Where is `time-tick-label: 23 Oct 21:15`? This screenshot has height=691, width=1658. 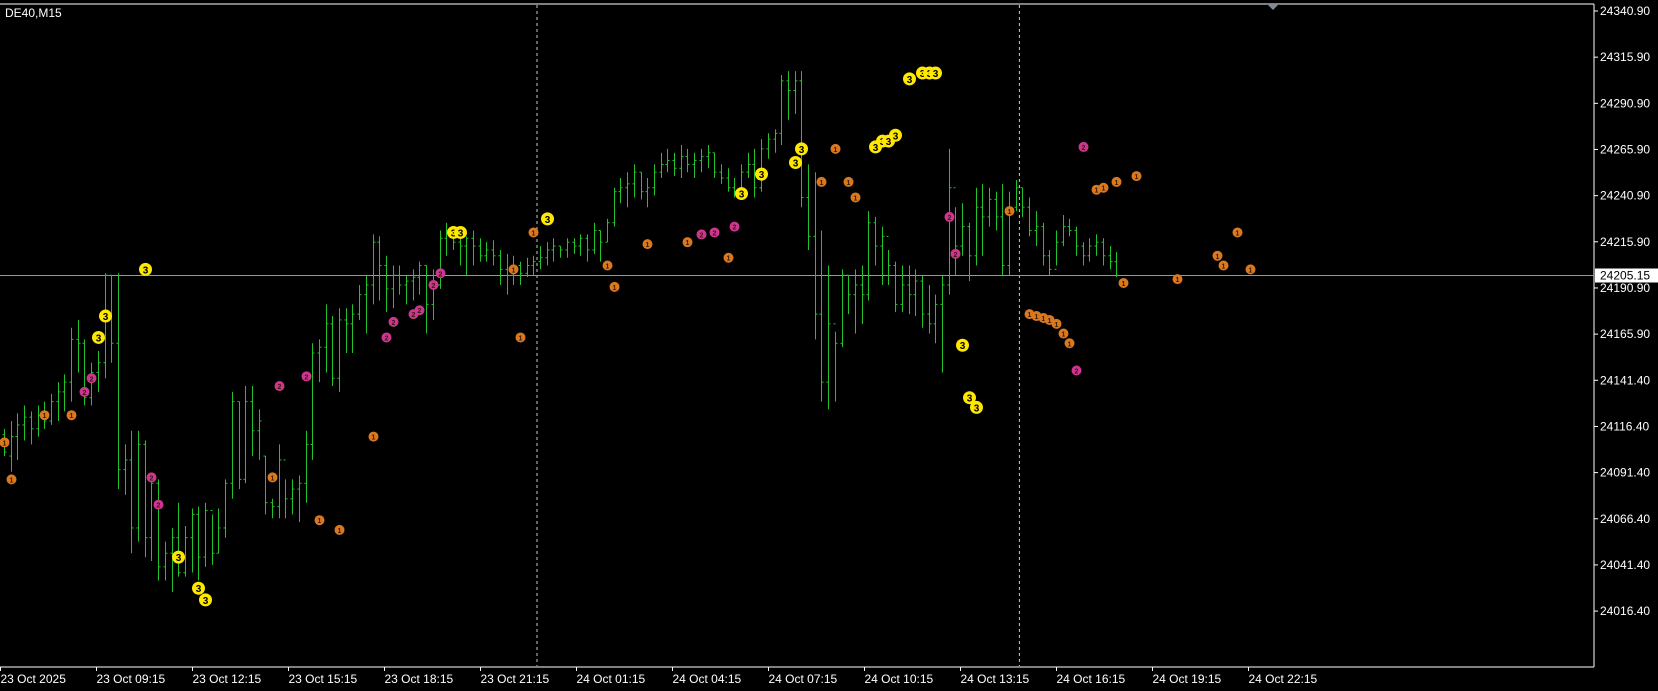 time-tick-label: 23 Oct 21:15 is located at coordinates (515, 679).